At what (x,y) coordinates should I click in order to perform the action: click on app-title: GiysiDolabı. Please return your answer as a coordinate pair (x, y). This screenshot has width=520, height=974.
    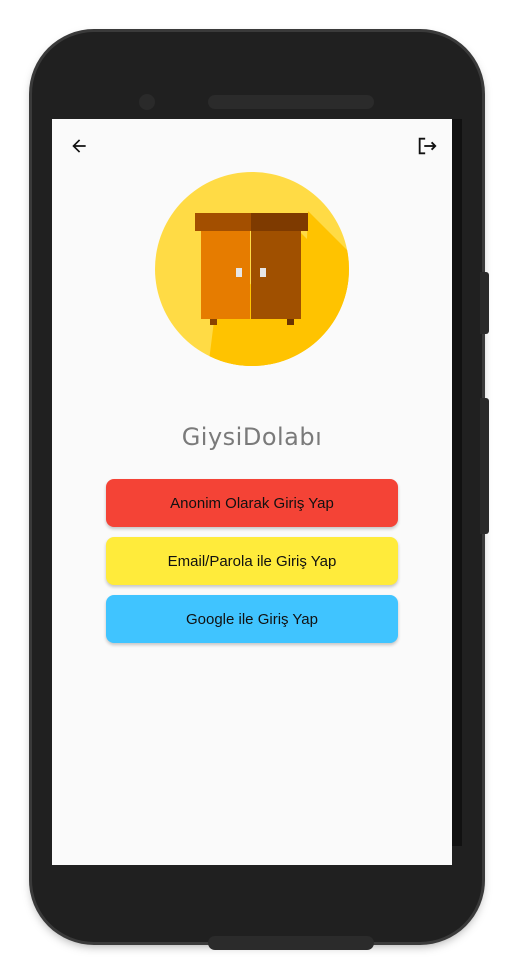
    Looking at the image, I should click on (252, 437).